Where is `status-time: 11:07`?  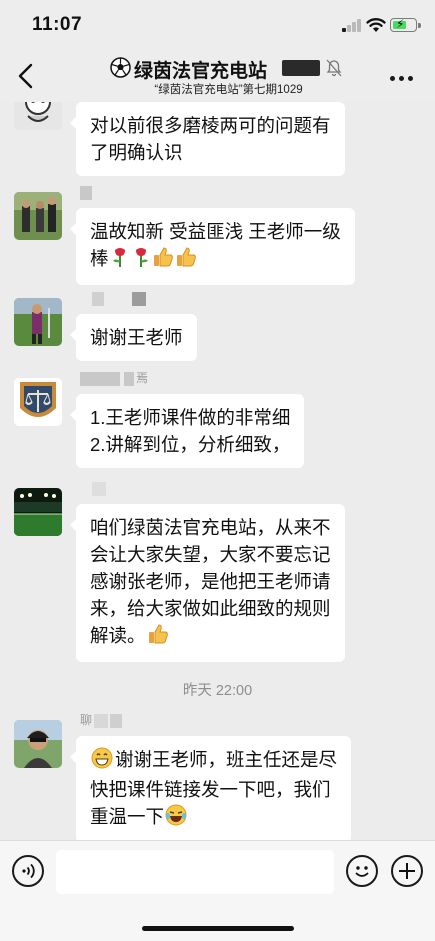 status-time: 11:07 is located at coordinates (57, 24).